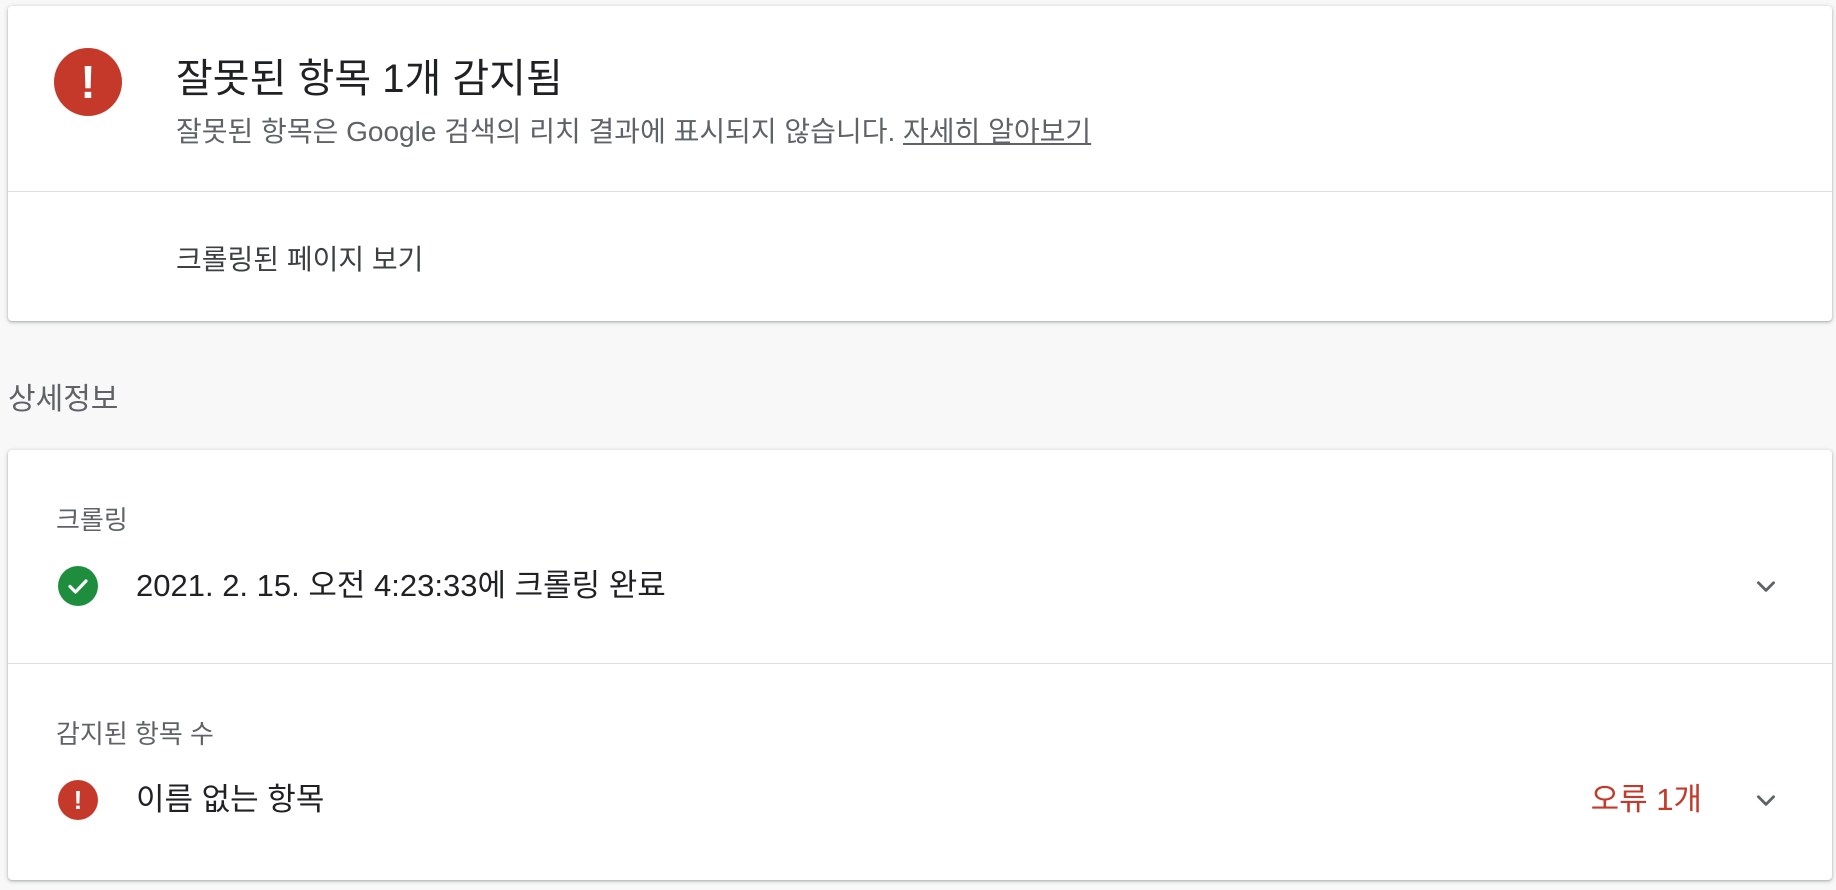 This screenshot has width=1836, height=890. Describe the element at coordinates (78, 586) in the screenshot. I see `check-circle-icon` at that location.